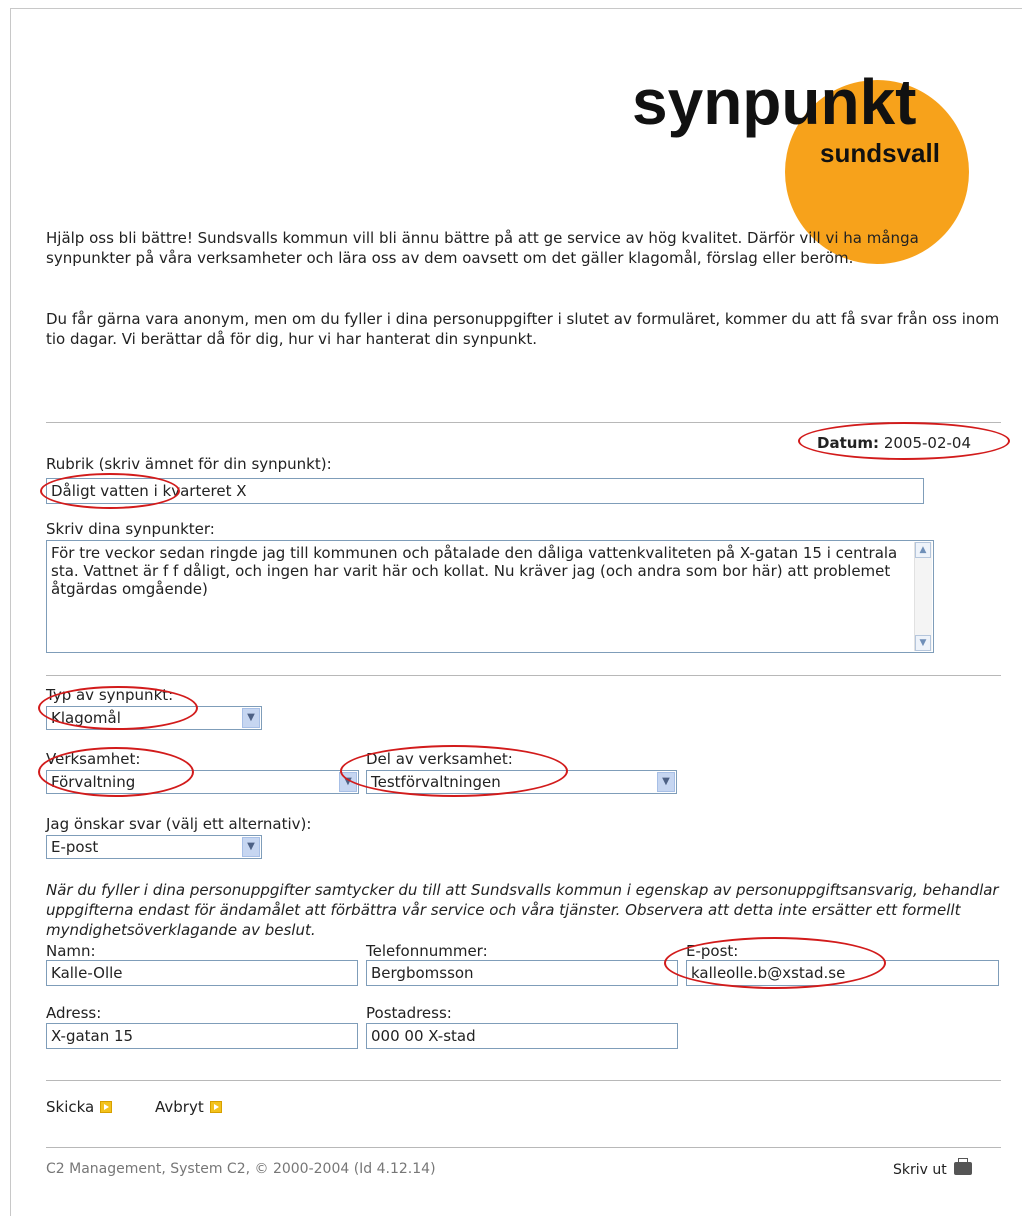 The image size is (1025, 1220). What do you see at coordinates (712, 951) in the screenshot?
I see `email-label: E-post:` at bounding box center [712, 951].